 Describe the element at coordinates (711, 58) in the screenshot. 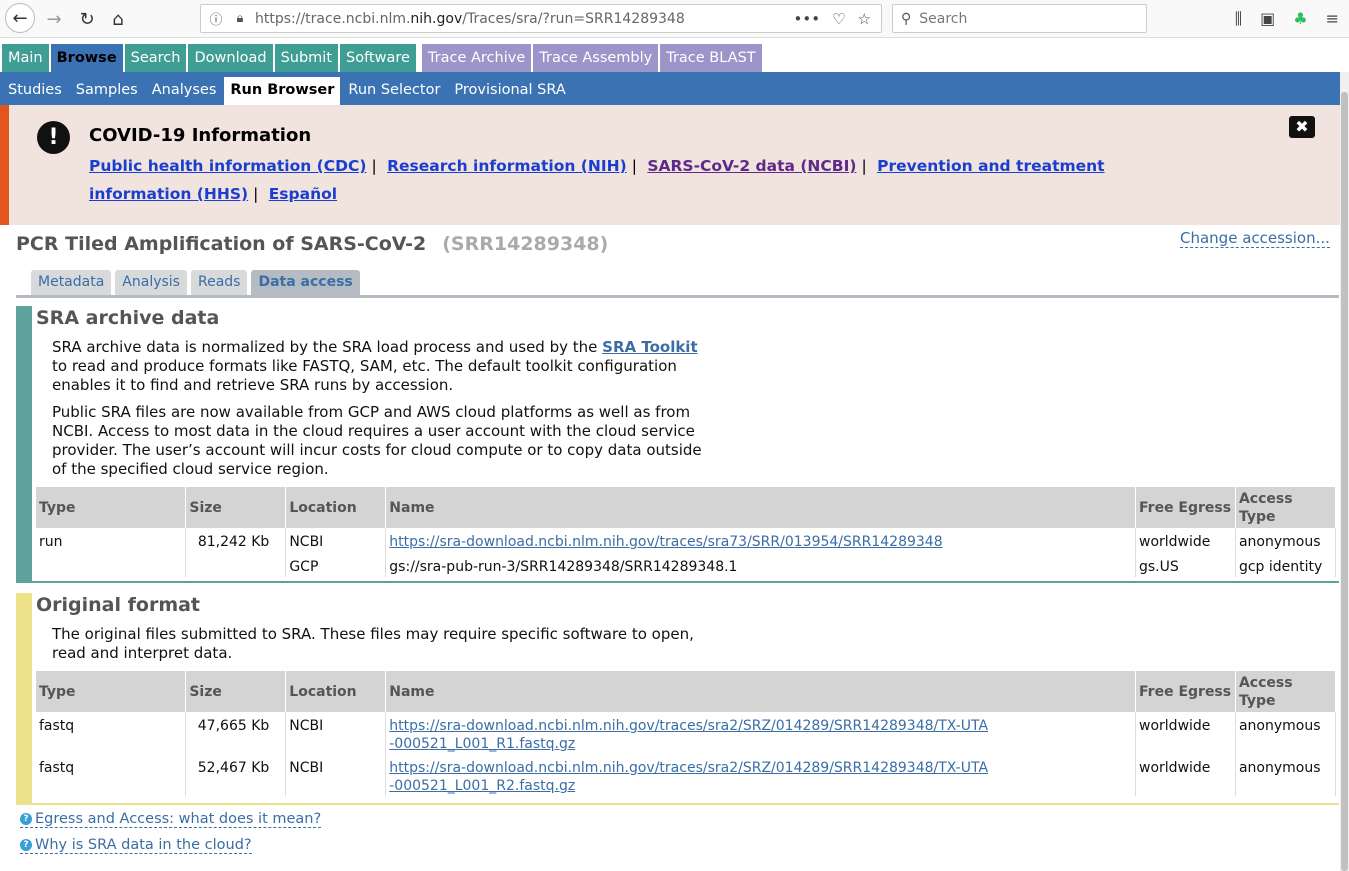

I see `nav-tab-trace-blast: Trace BLAST` at that location.